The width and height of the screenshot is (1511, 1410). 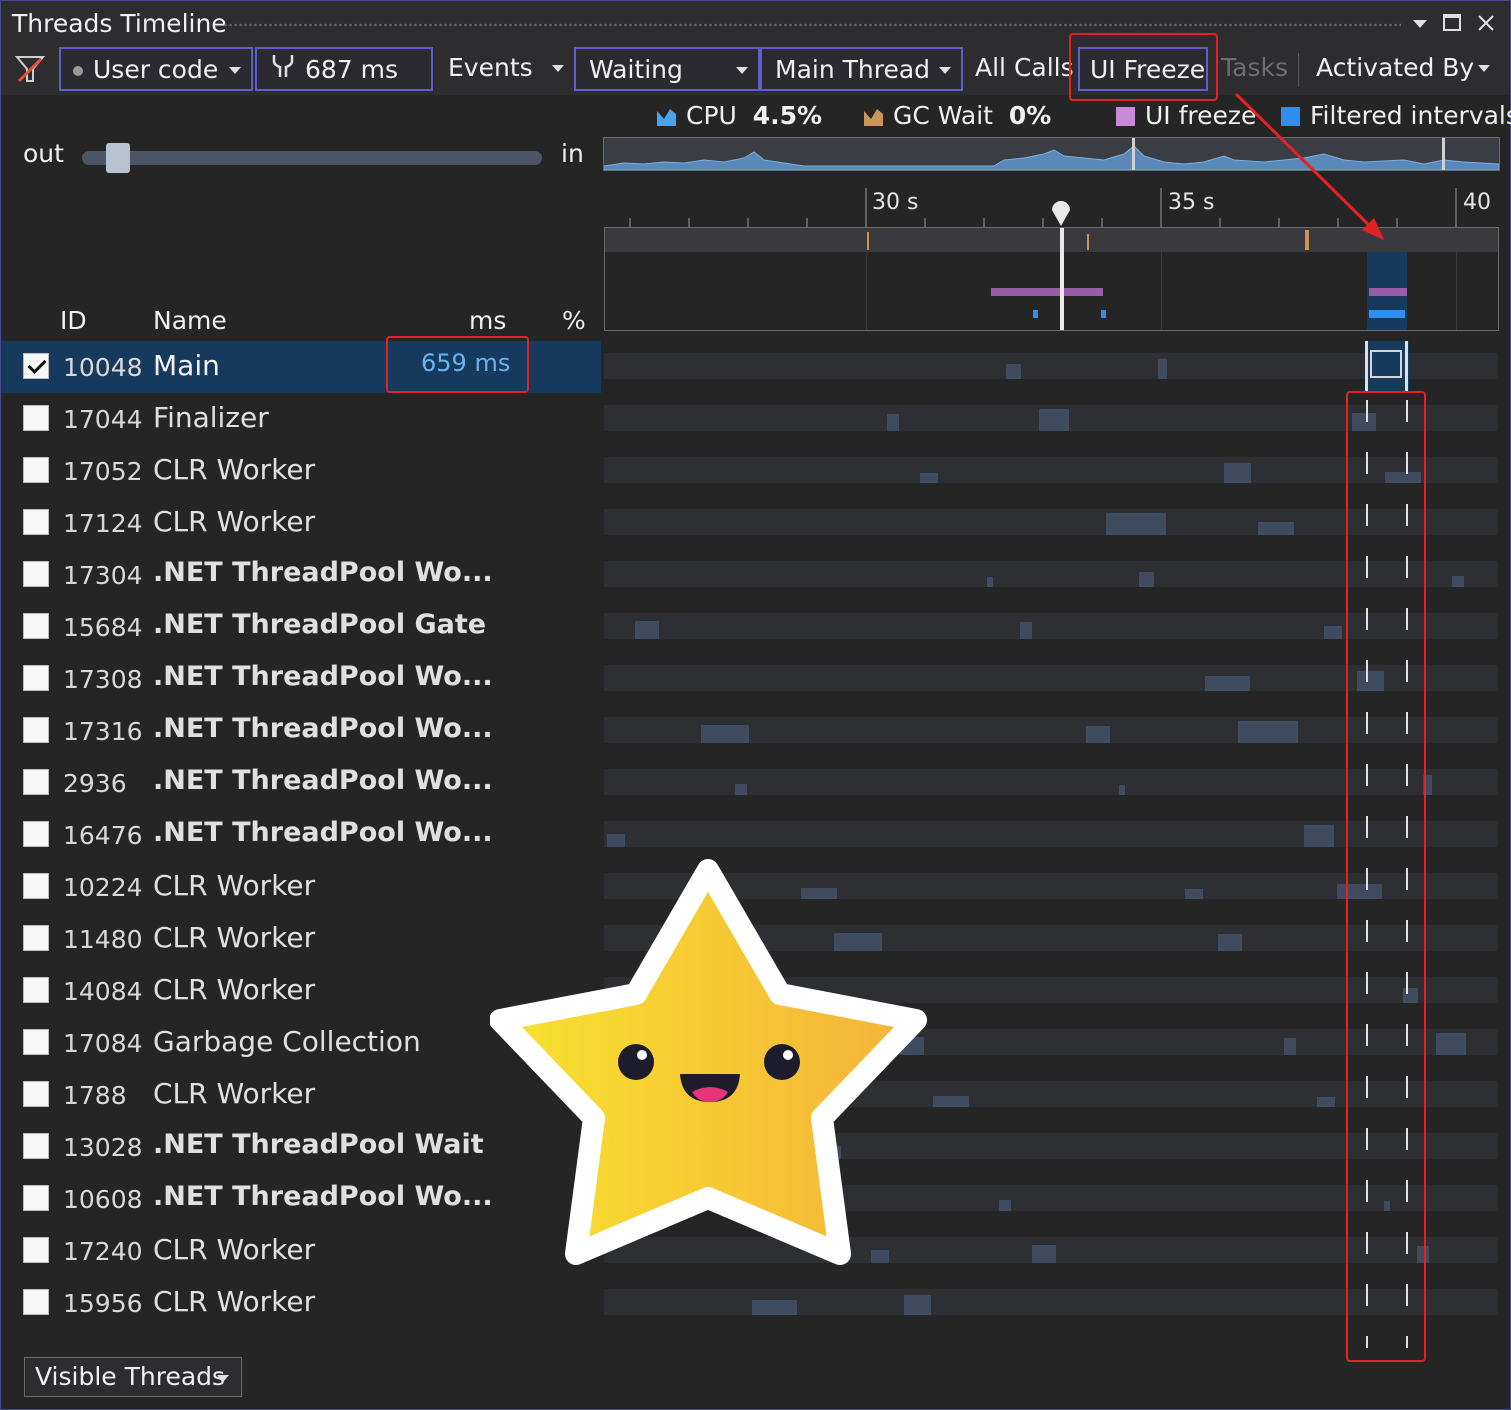 What do you see at coordinates (211, 417) in the screenshot?
I see `thread-name: Finalizer` at bounding box center [211, 417].